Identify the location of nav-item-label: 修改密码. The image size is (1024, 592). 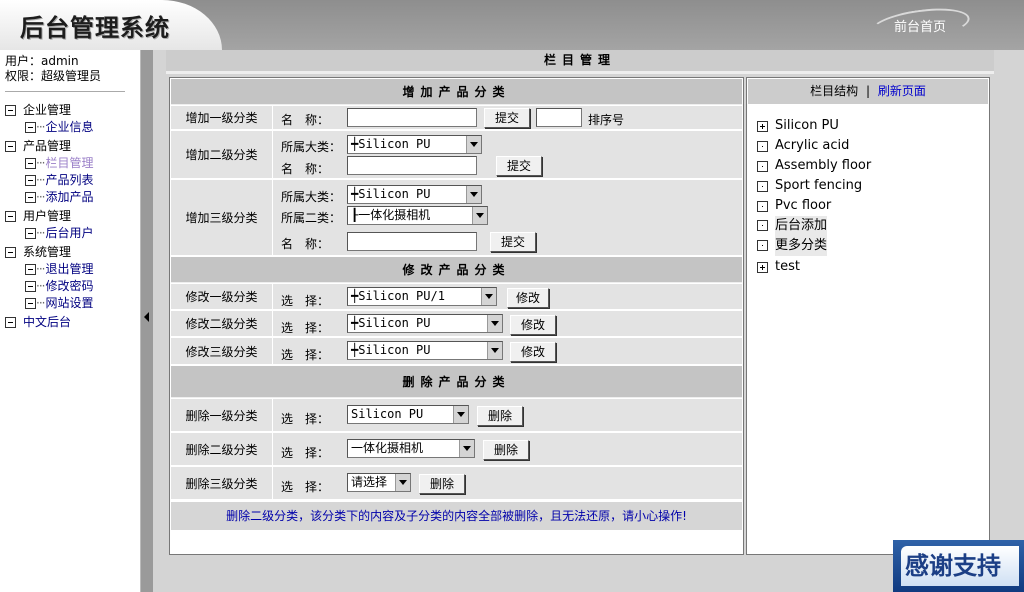
(69, 286).